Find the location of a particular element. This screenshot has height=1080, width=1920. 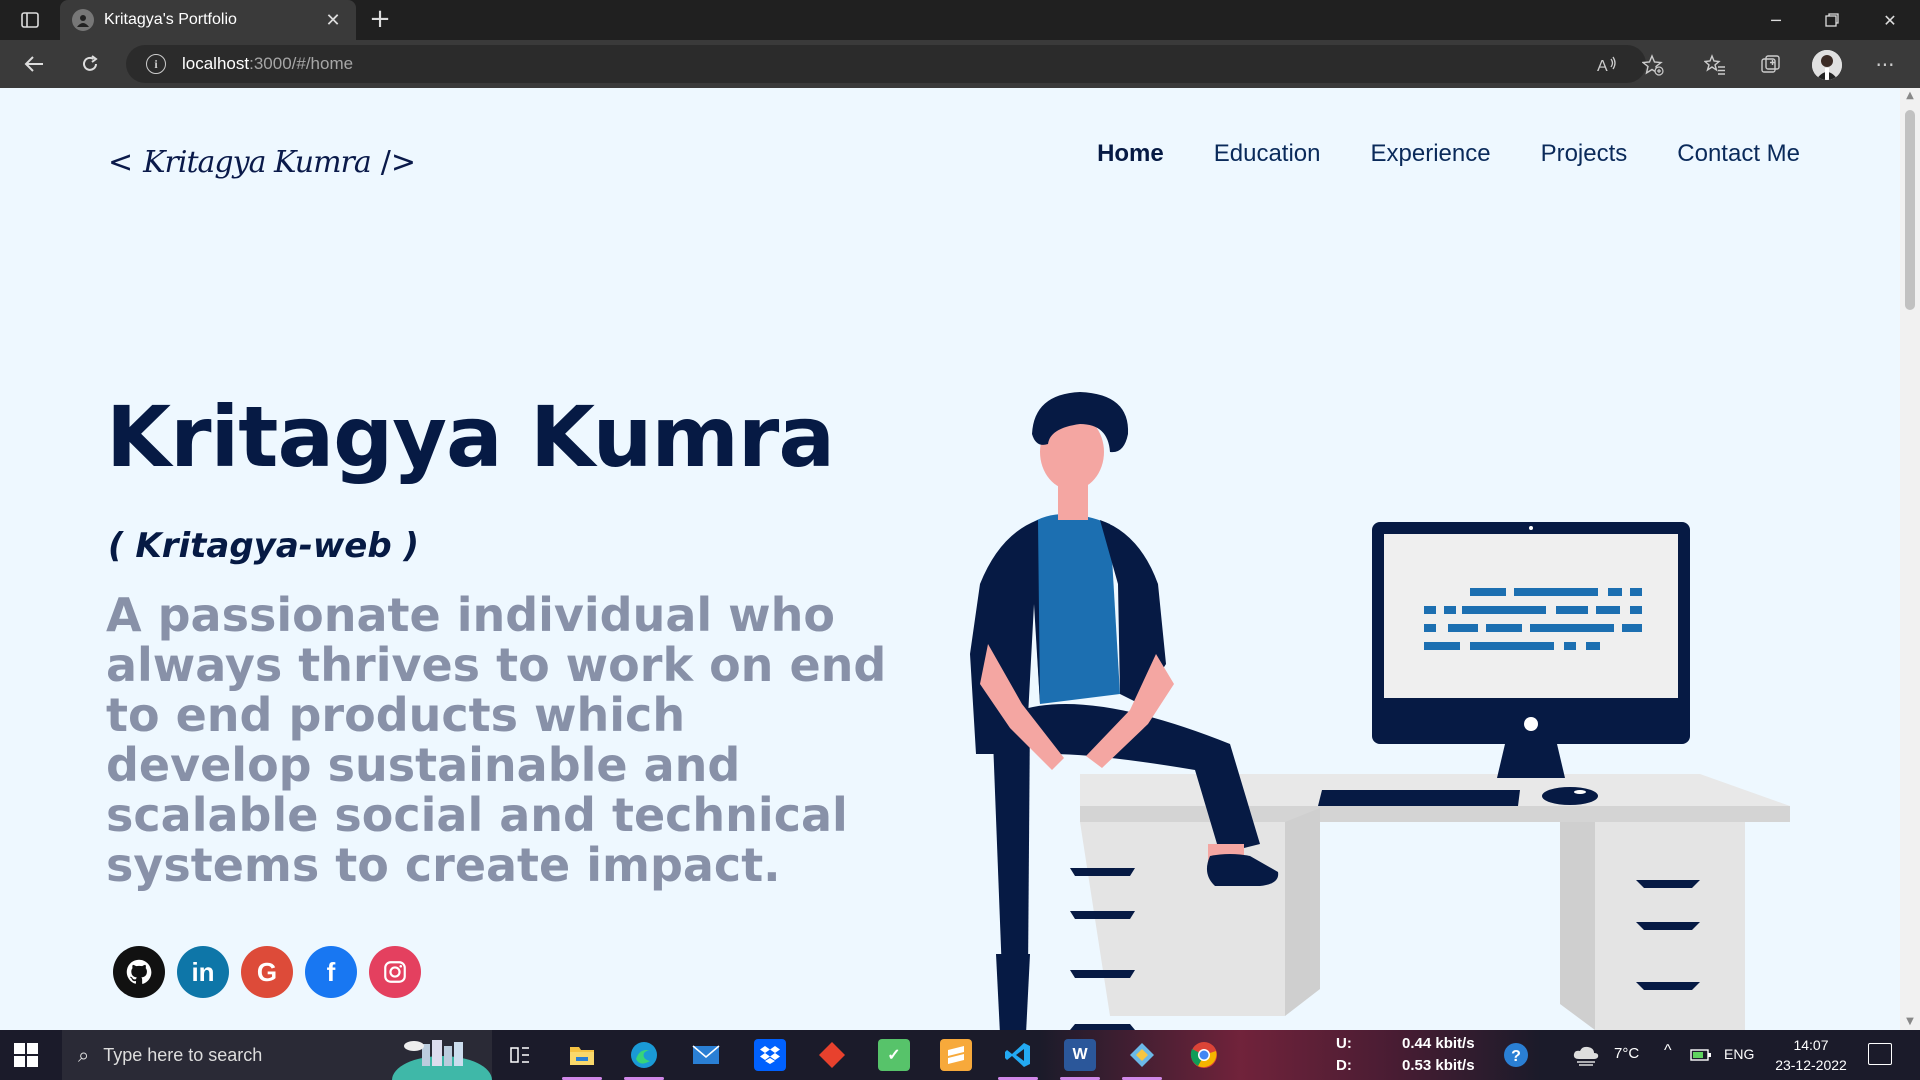

profile-avatar is located at coordinates (1827, 65).